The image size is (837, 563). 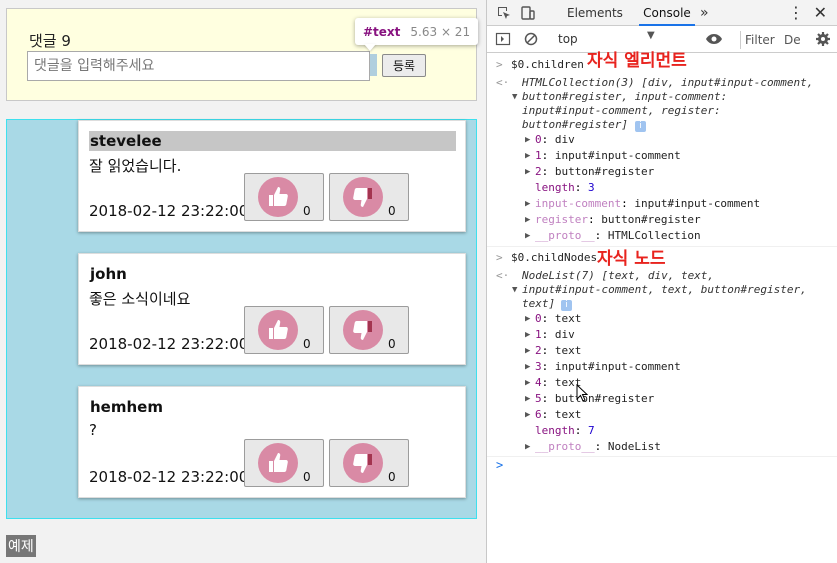 I want to click on comment-input, so click(x=198, y=66).